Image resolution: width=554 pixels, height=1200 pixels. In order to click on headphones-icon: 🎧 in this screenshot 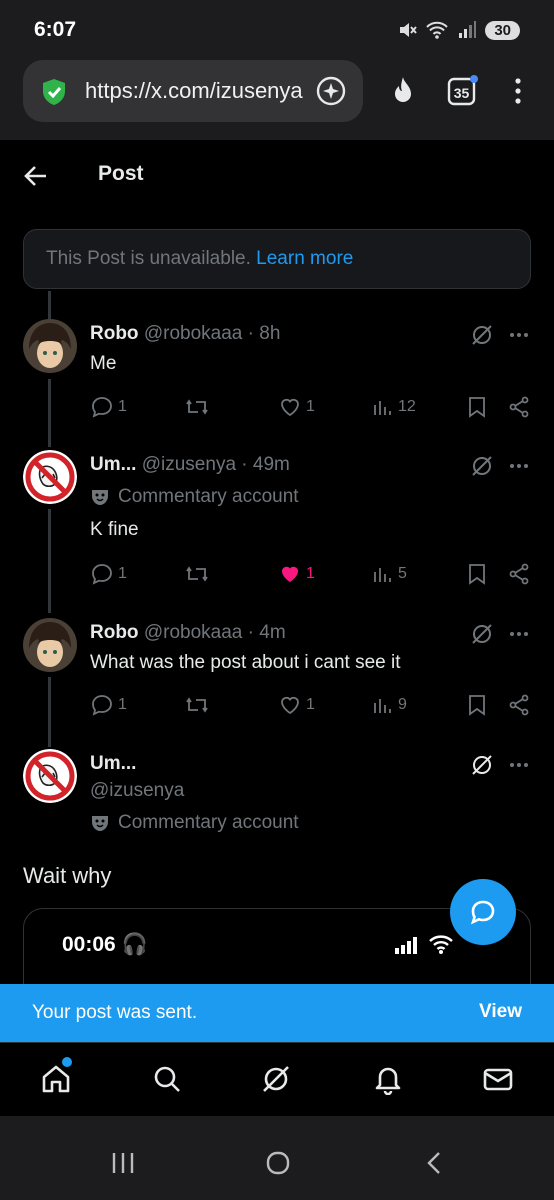, I will do `click(134, 944)`.